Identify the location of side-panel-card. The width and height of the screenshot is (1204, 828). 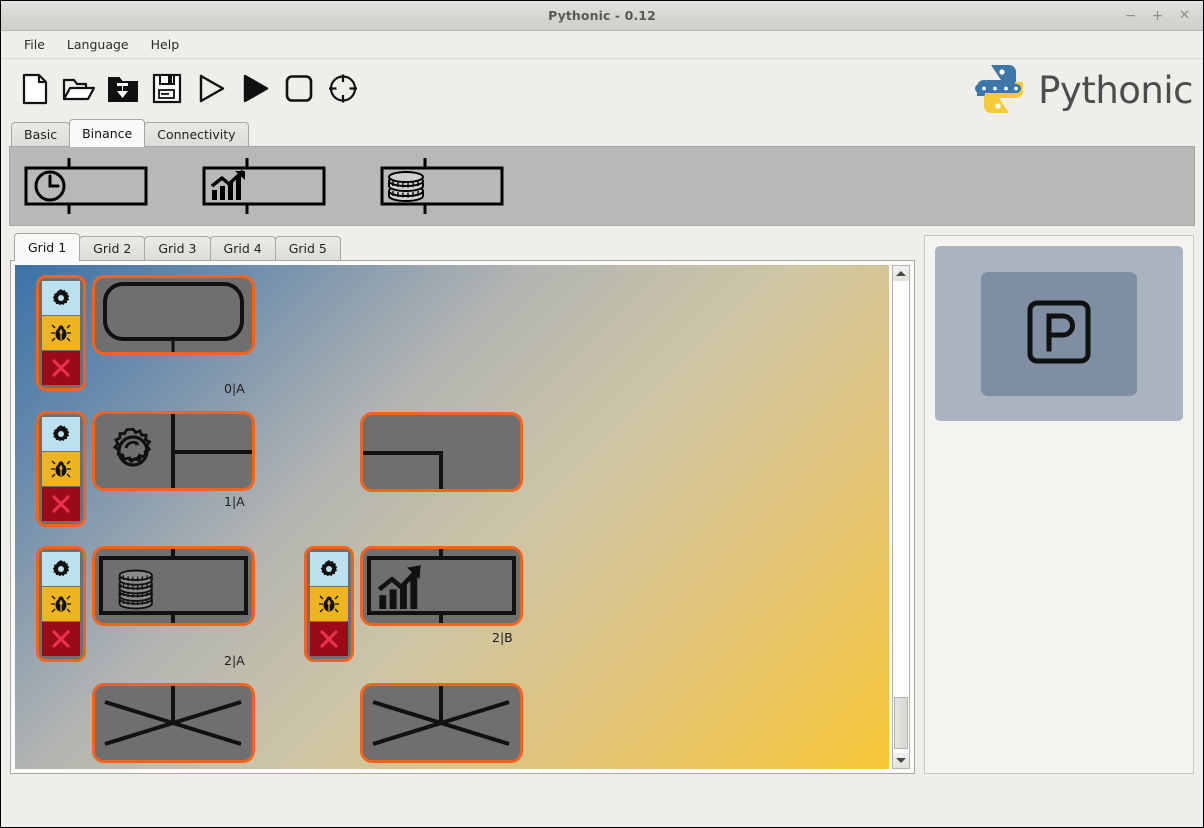
(1059, 333).